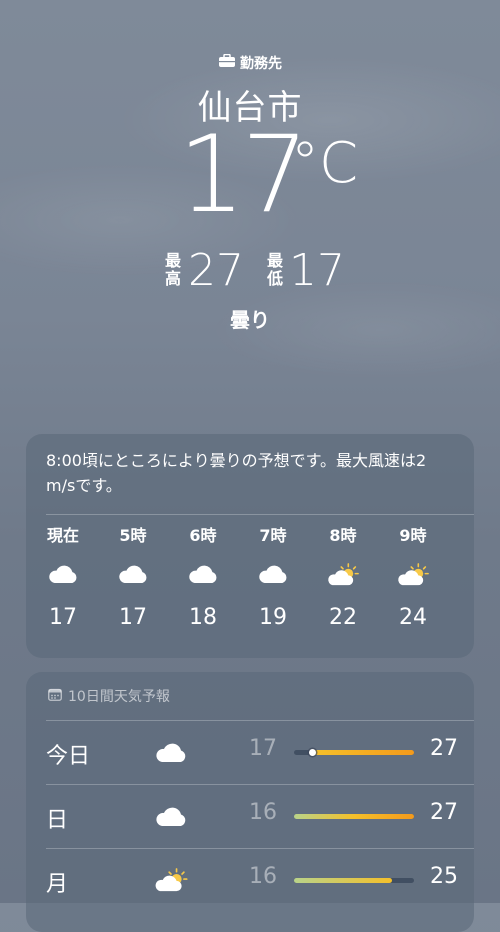 The width and height of the screenshot is (500, 932). What do you see at coordinates (62, 535) in the screenshot?
I see `hour-label: 現在` at bounding box center [62, 535].